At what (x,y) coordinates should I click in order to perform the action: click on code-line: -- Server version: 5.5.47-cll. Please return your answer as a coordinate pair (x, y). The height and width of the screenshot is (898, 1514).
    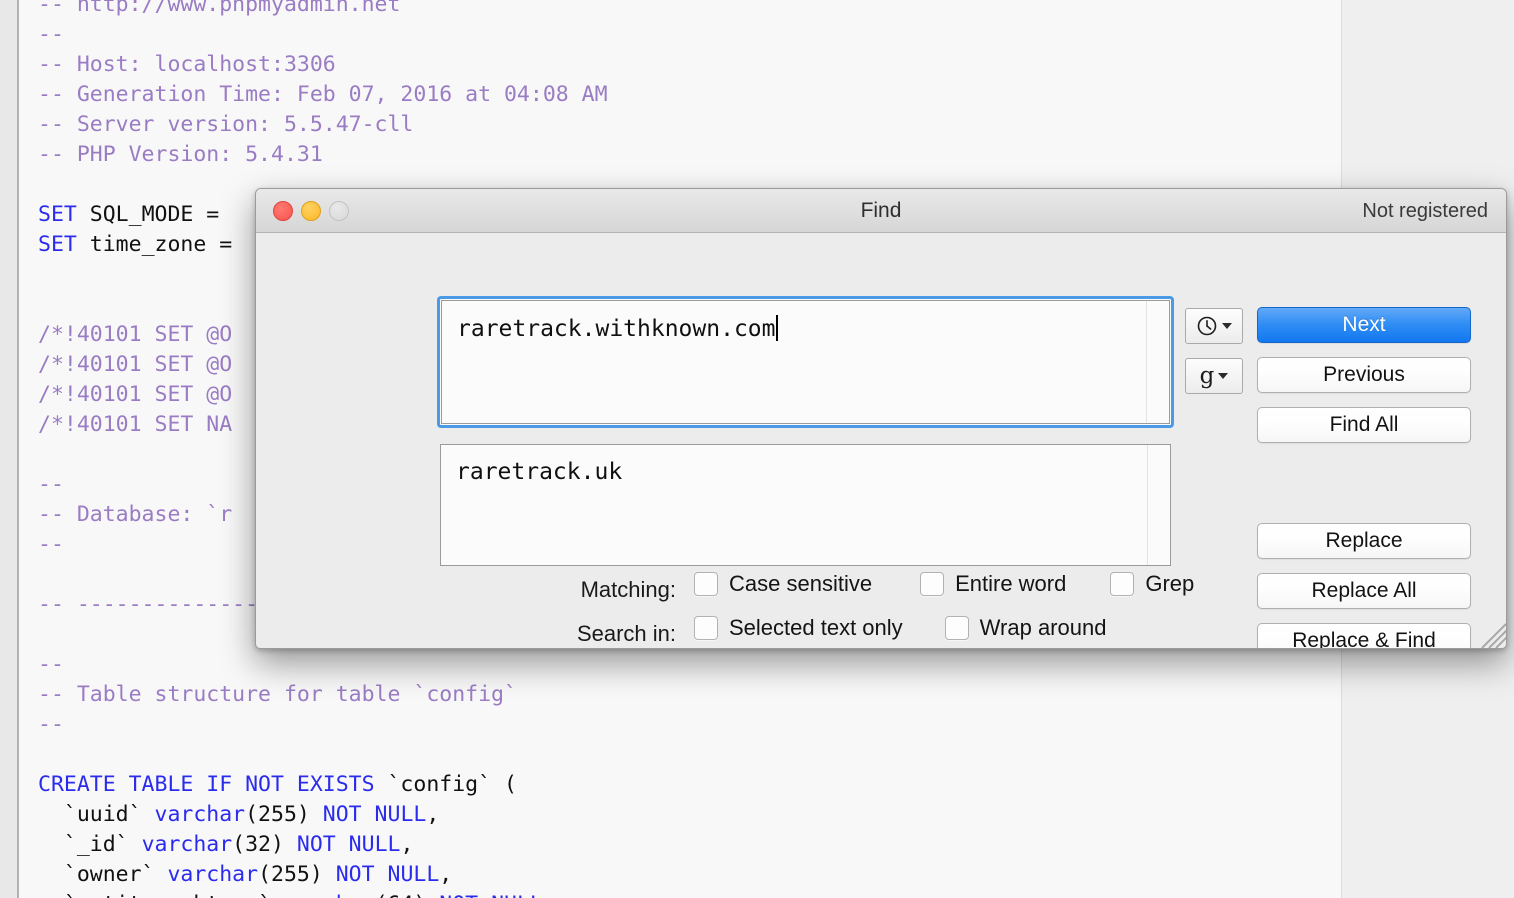
    Looking at the image, I should click on (323, 125).